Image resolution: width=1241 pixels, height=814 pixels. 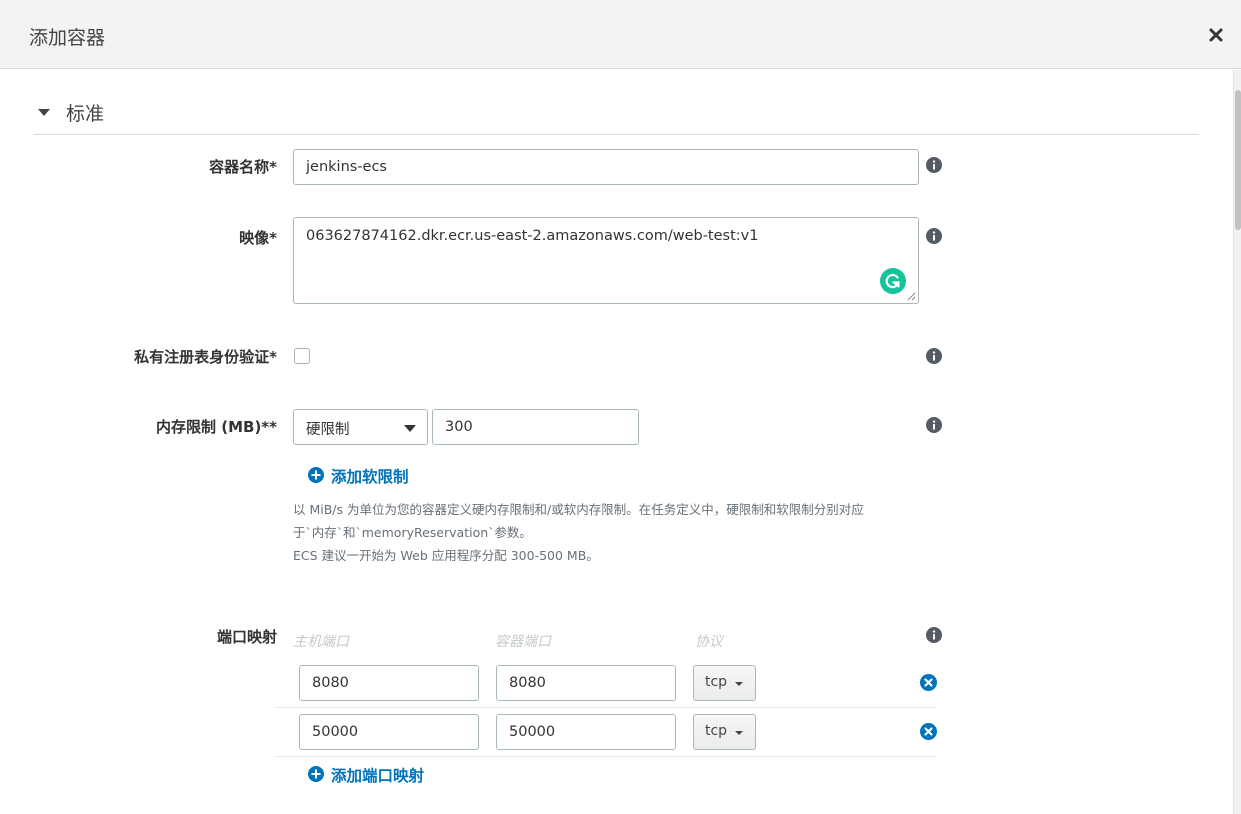 What do you see at coordinates (44, 112) in the screenshot?
I see `caret-down-icon` at bounding box center [44, 112].